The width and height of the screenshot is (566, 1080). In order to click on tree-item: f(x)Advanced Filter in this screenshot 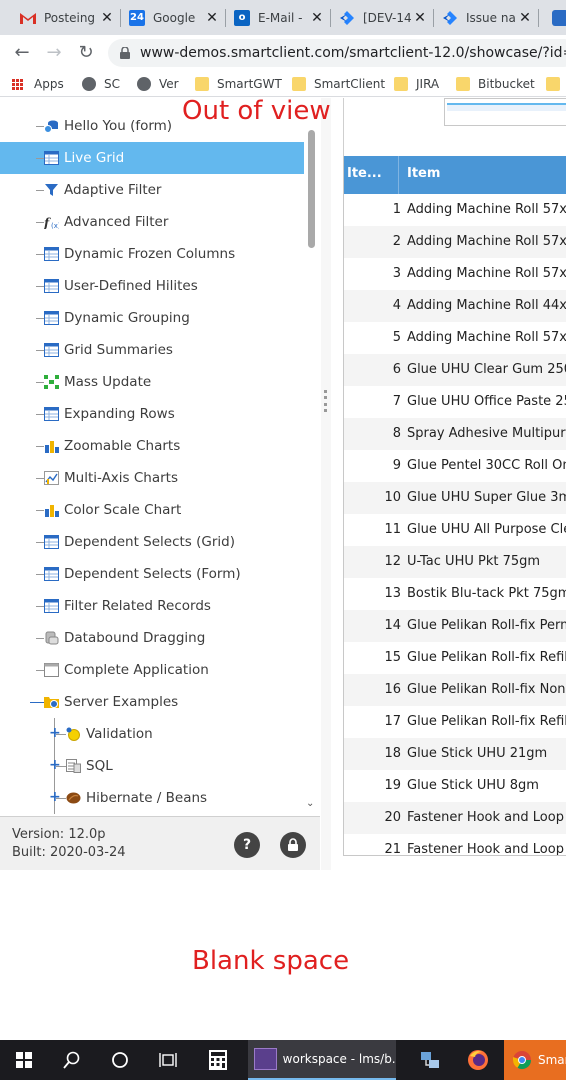, I will do `click(152, 222)`.